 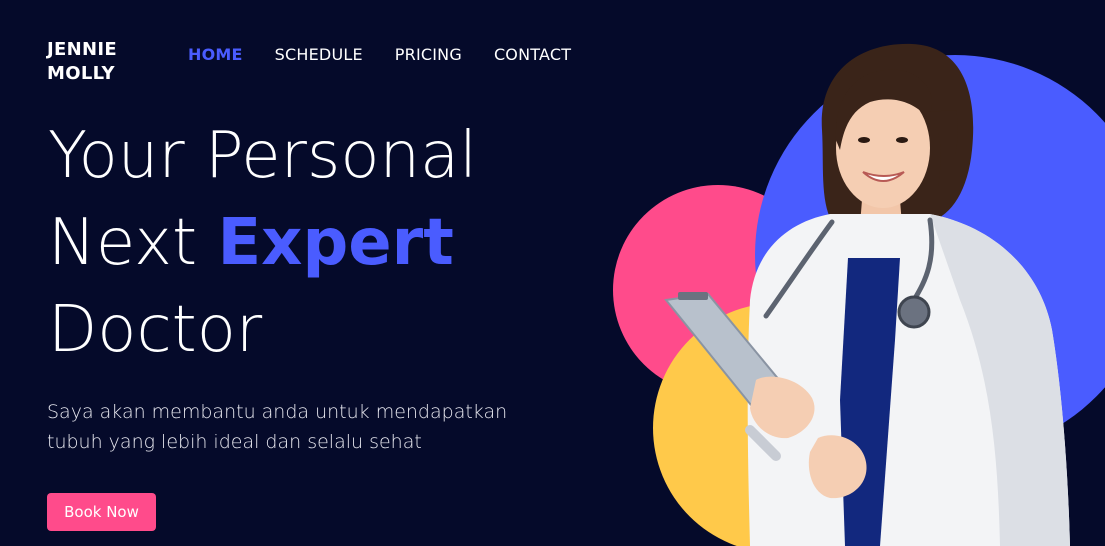 What do you see at coordinates (263, 156) in the screenshot?
I see `hero-title-line-1: Your Personal` at bounding box center [263, 156].